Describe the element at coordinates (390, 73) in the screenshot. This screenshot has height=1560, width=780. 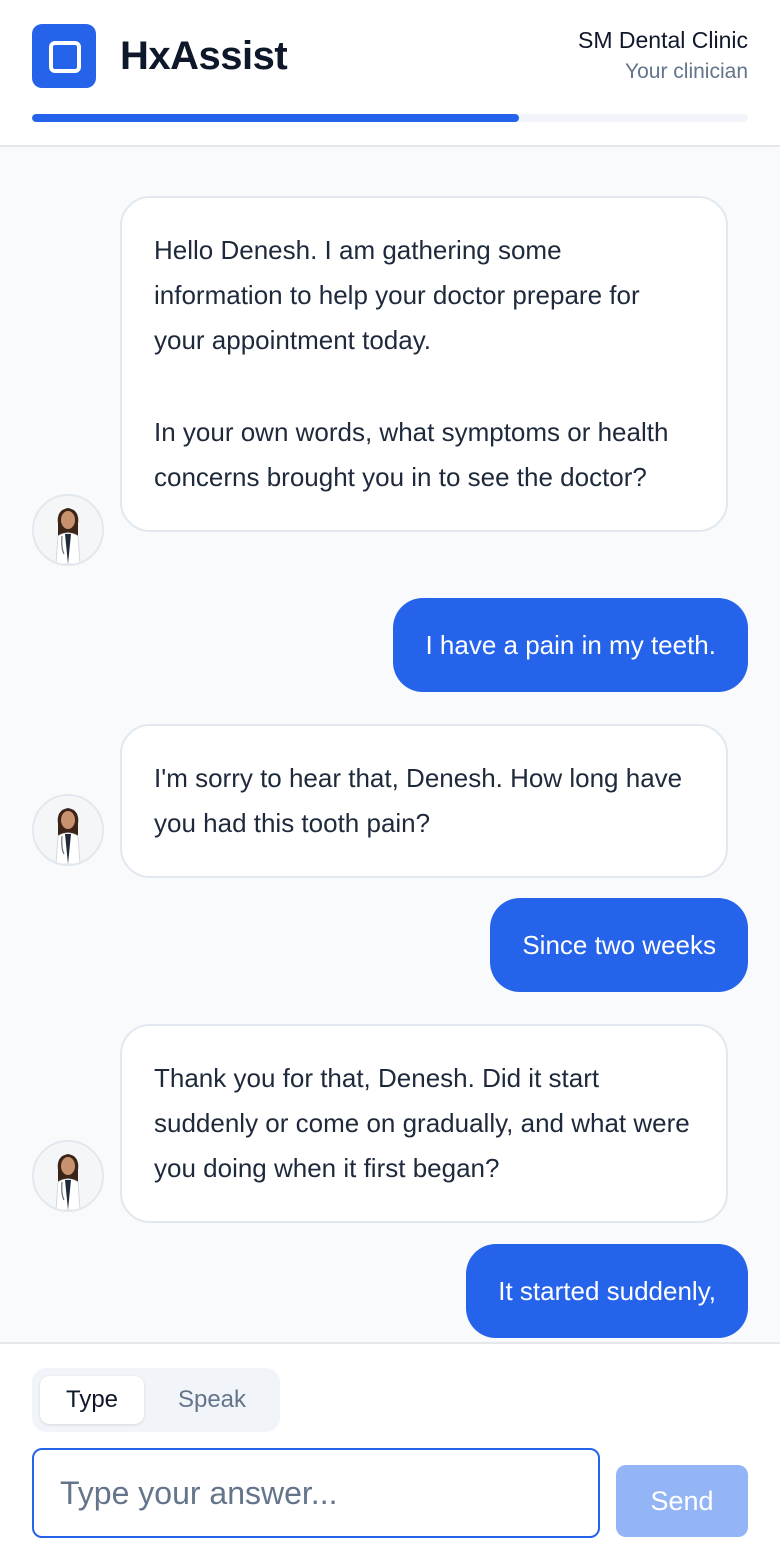
I see `app-header: HxAssist SM Dental Clinic Your clinician` at that location.